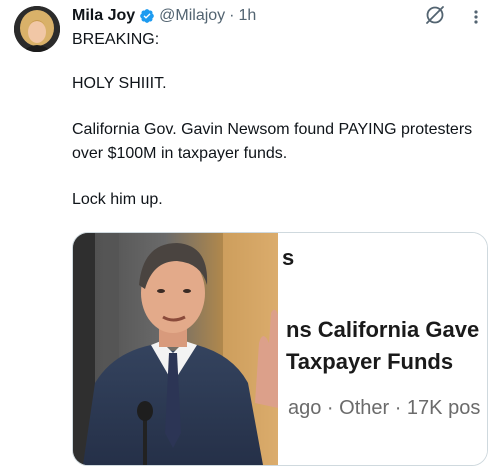 This screenshot has height=476, width=500. What do you see at coordinates (435, 15) in the screenshot?
I see `grok-icon` at bounding box center [435, 15].